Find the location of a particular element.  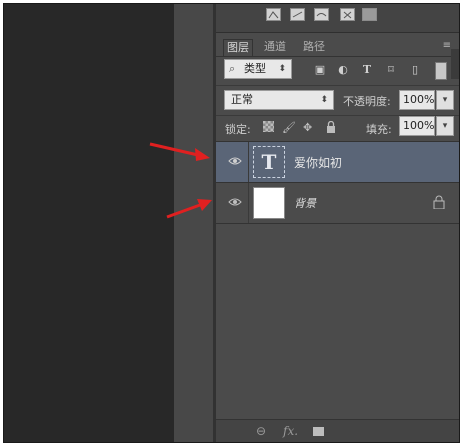

tab-channels: 通道 is located at coordinates (275, 47).